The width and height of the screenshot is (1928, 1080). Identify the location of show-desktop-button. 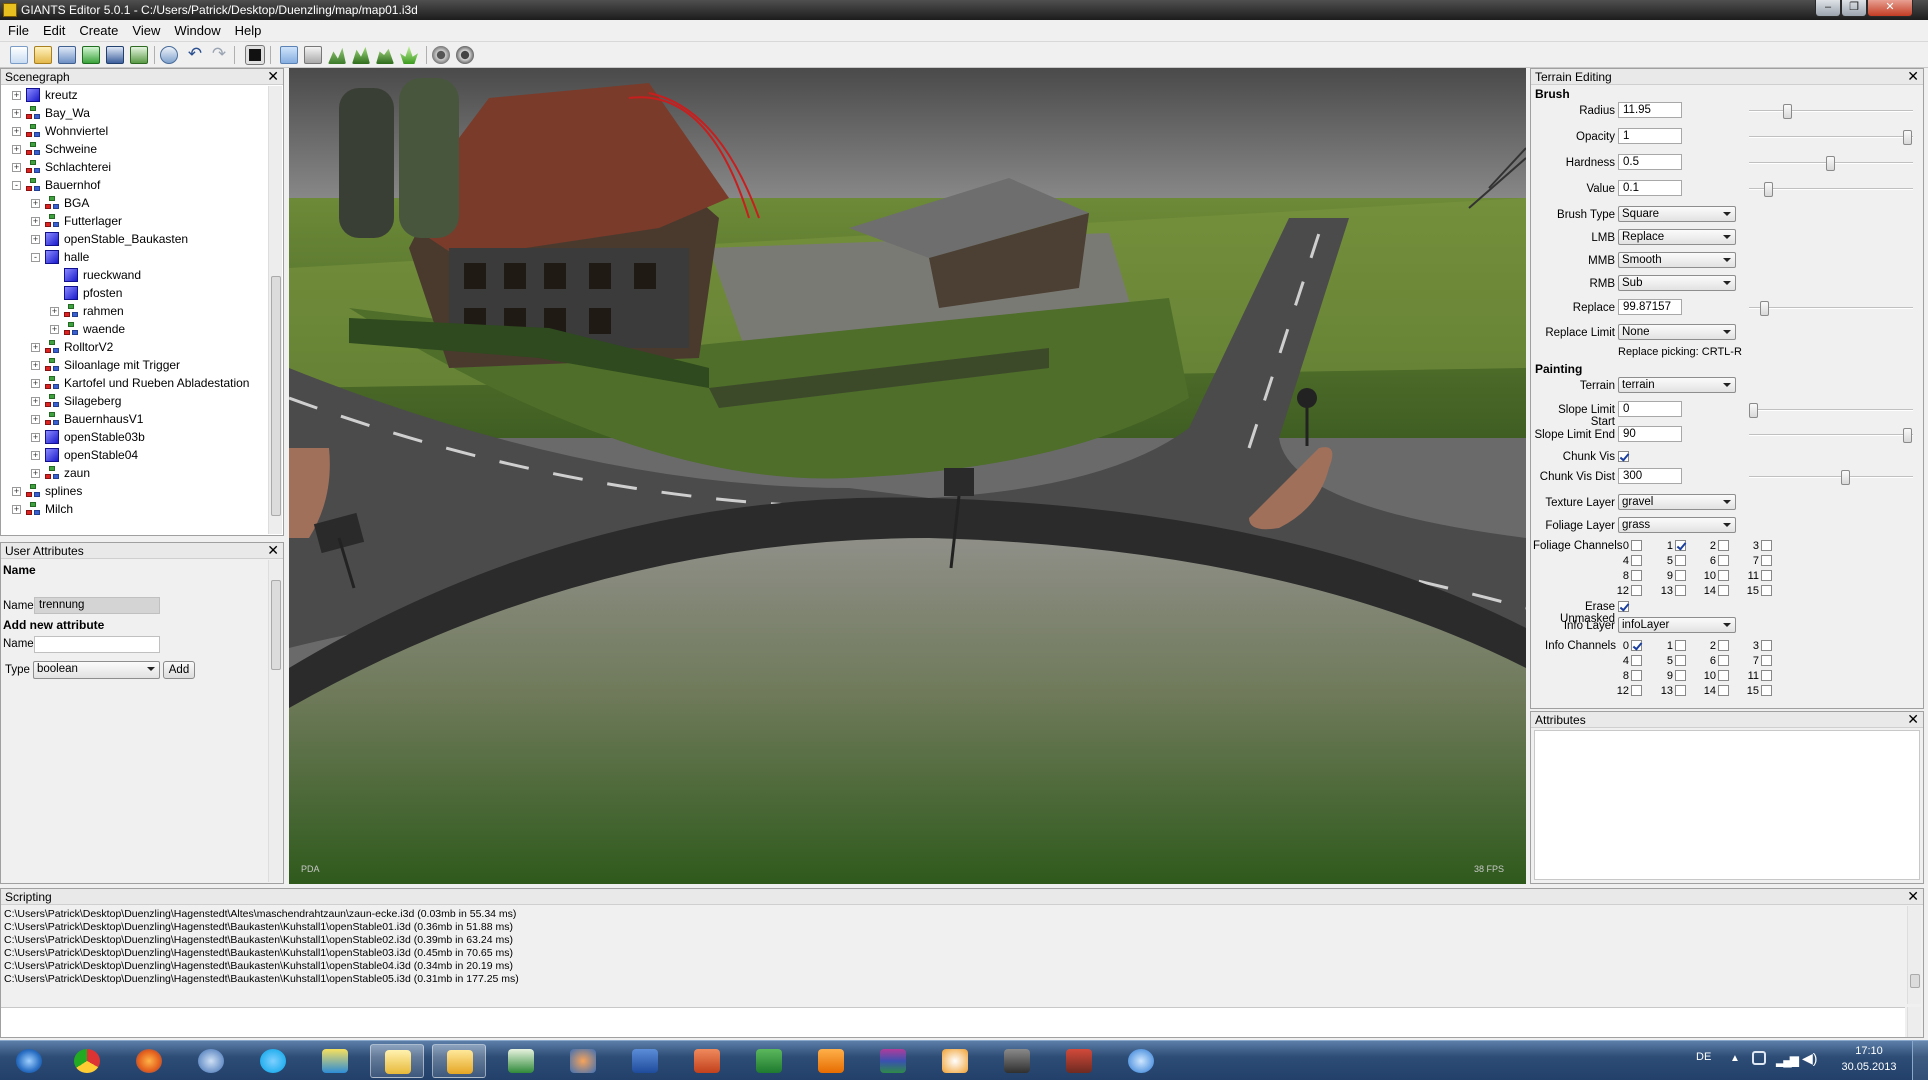
(1920, 1060).